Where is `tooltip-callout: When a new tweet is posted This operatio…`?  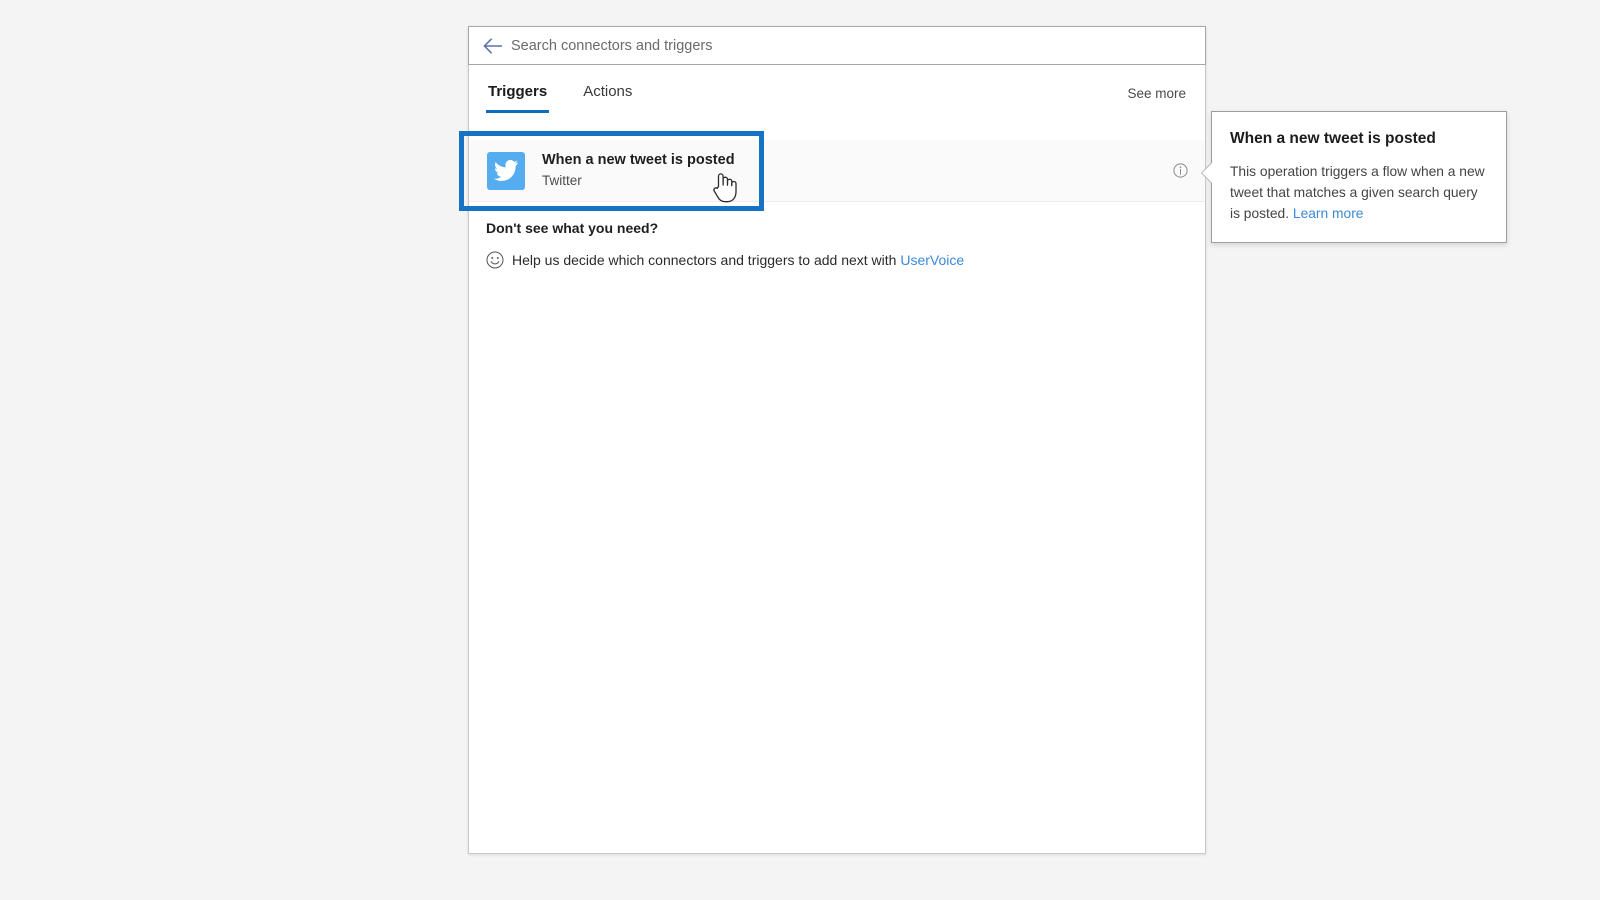 tooltip-callout: When a new tweet is posted This operatio… is located at coordinates (1354, 177).